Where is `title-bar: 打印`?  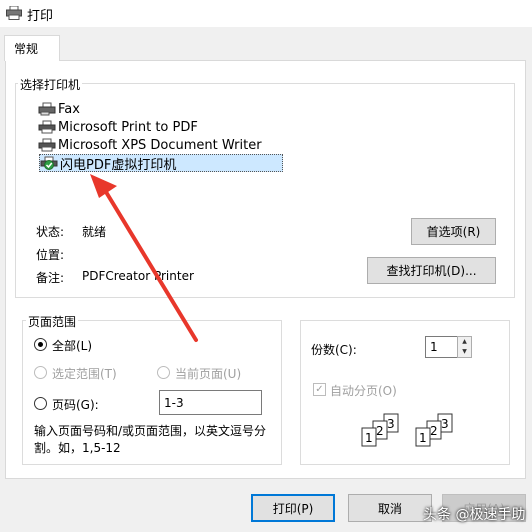 title-bar: 打印 is located at coordinates (266, 13).